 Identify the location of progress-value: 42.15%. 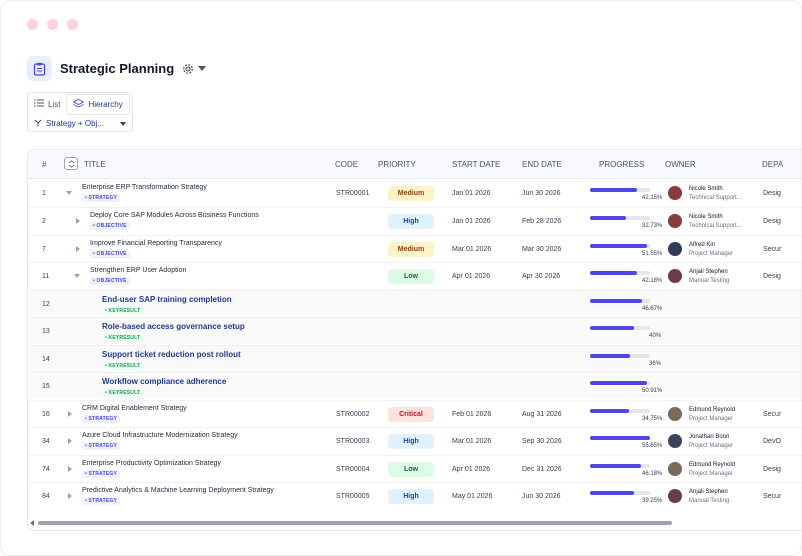
(652, 198).